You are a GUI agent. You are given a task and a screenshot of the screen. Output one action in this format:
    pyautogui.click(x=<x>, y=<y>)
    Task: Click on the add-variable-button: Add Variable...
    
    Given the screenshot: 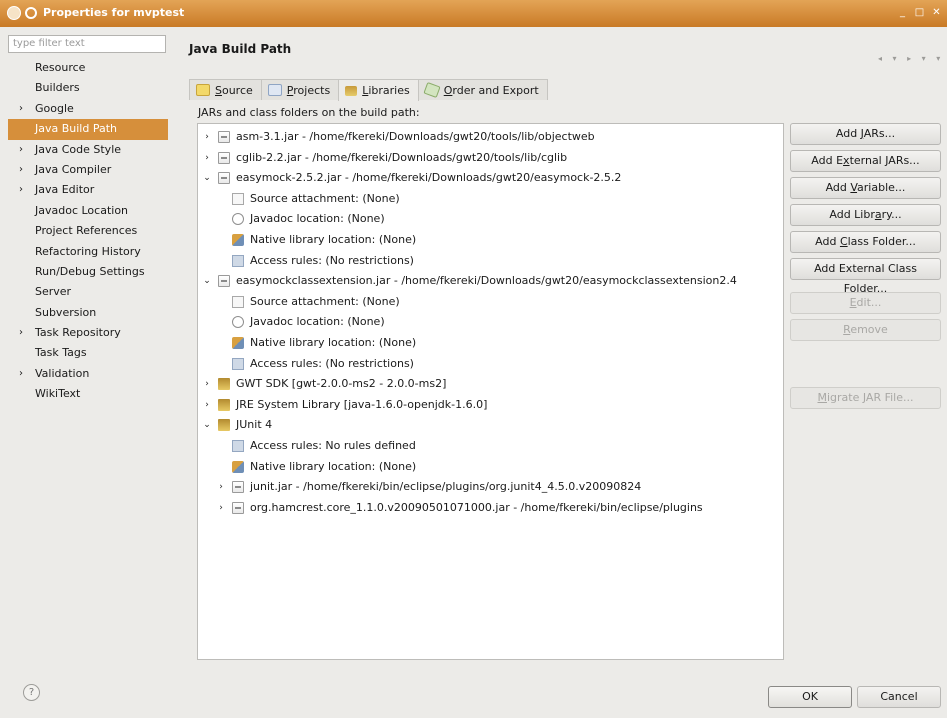 What is the action you would take?
    pyautogui.click(x=865, y=188)
    